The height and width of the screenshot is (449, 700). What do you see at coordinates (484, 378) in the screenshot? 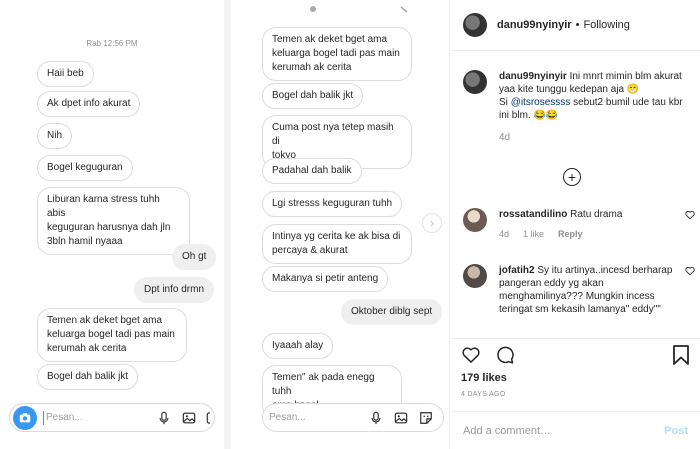
I see `likes-count: 179 likes` at bounding box center [484, 378].